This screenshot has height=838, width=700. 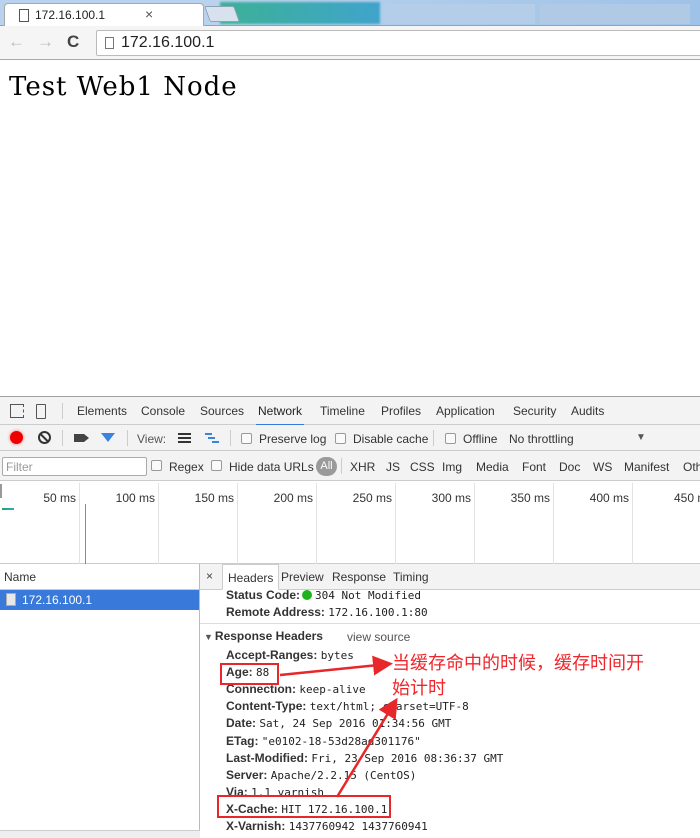 What do you see at coordinates (246, 438) in the screenshot?
I see `preserve-log-checkbox` at bounding box center [246, 438].